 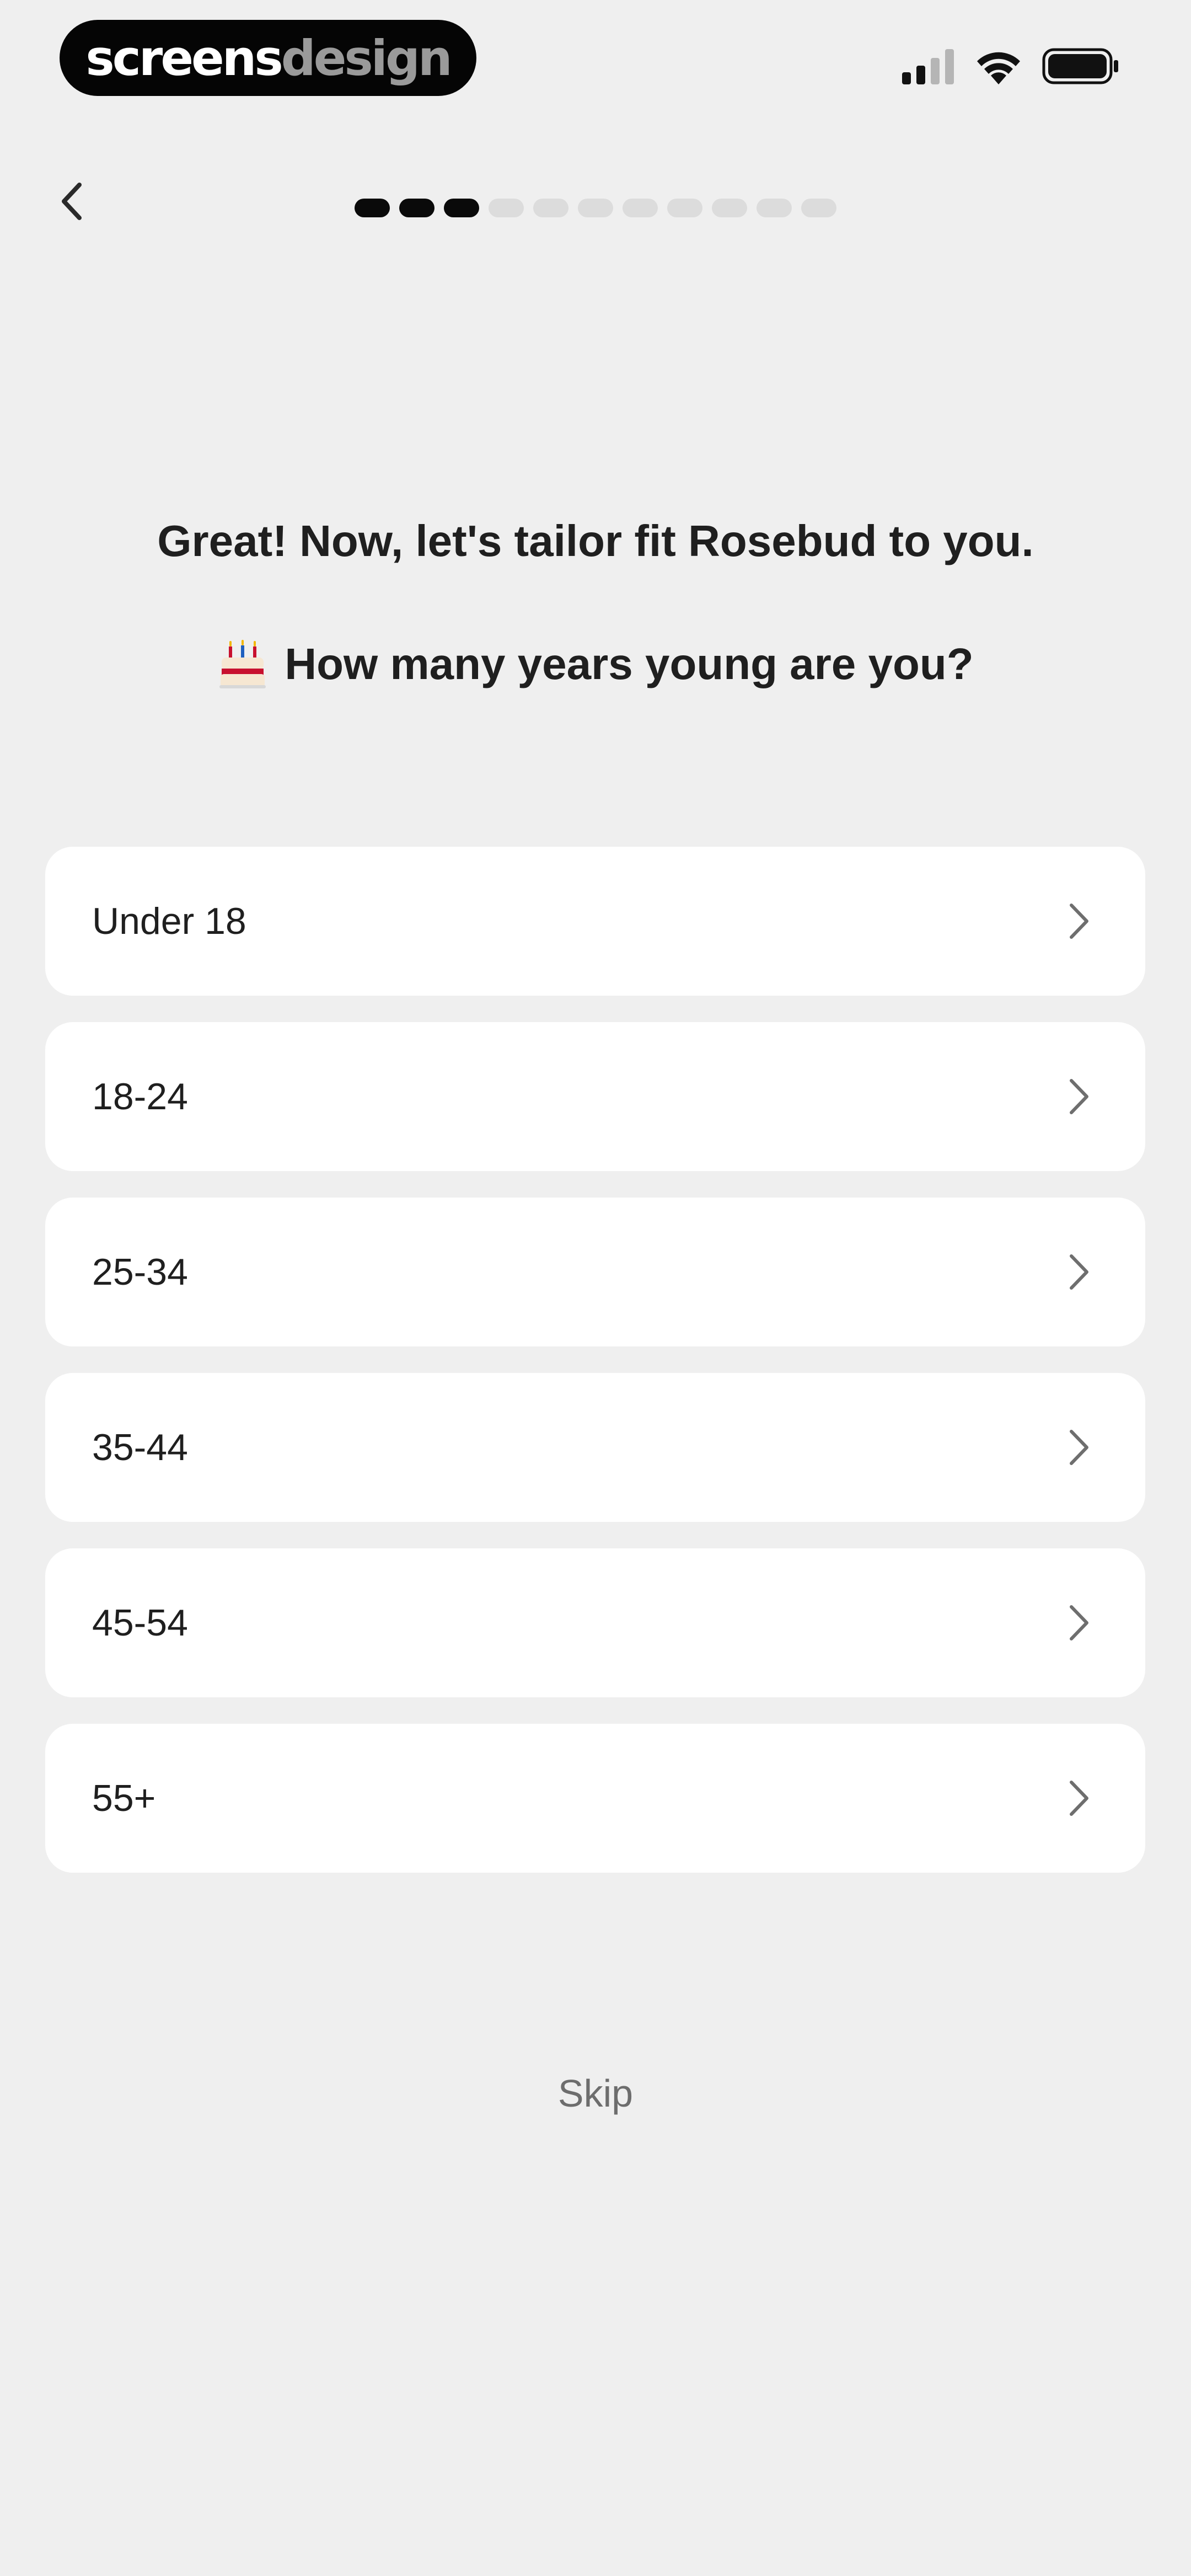 I want to click on age-option: 45-54, so click(x=595, y=1622).